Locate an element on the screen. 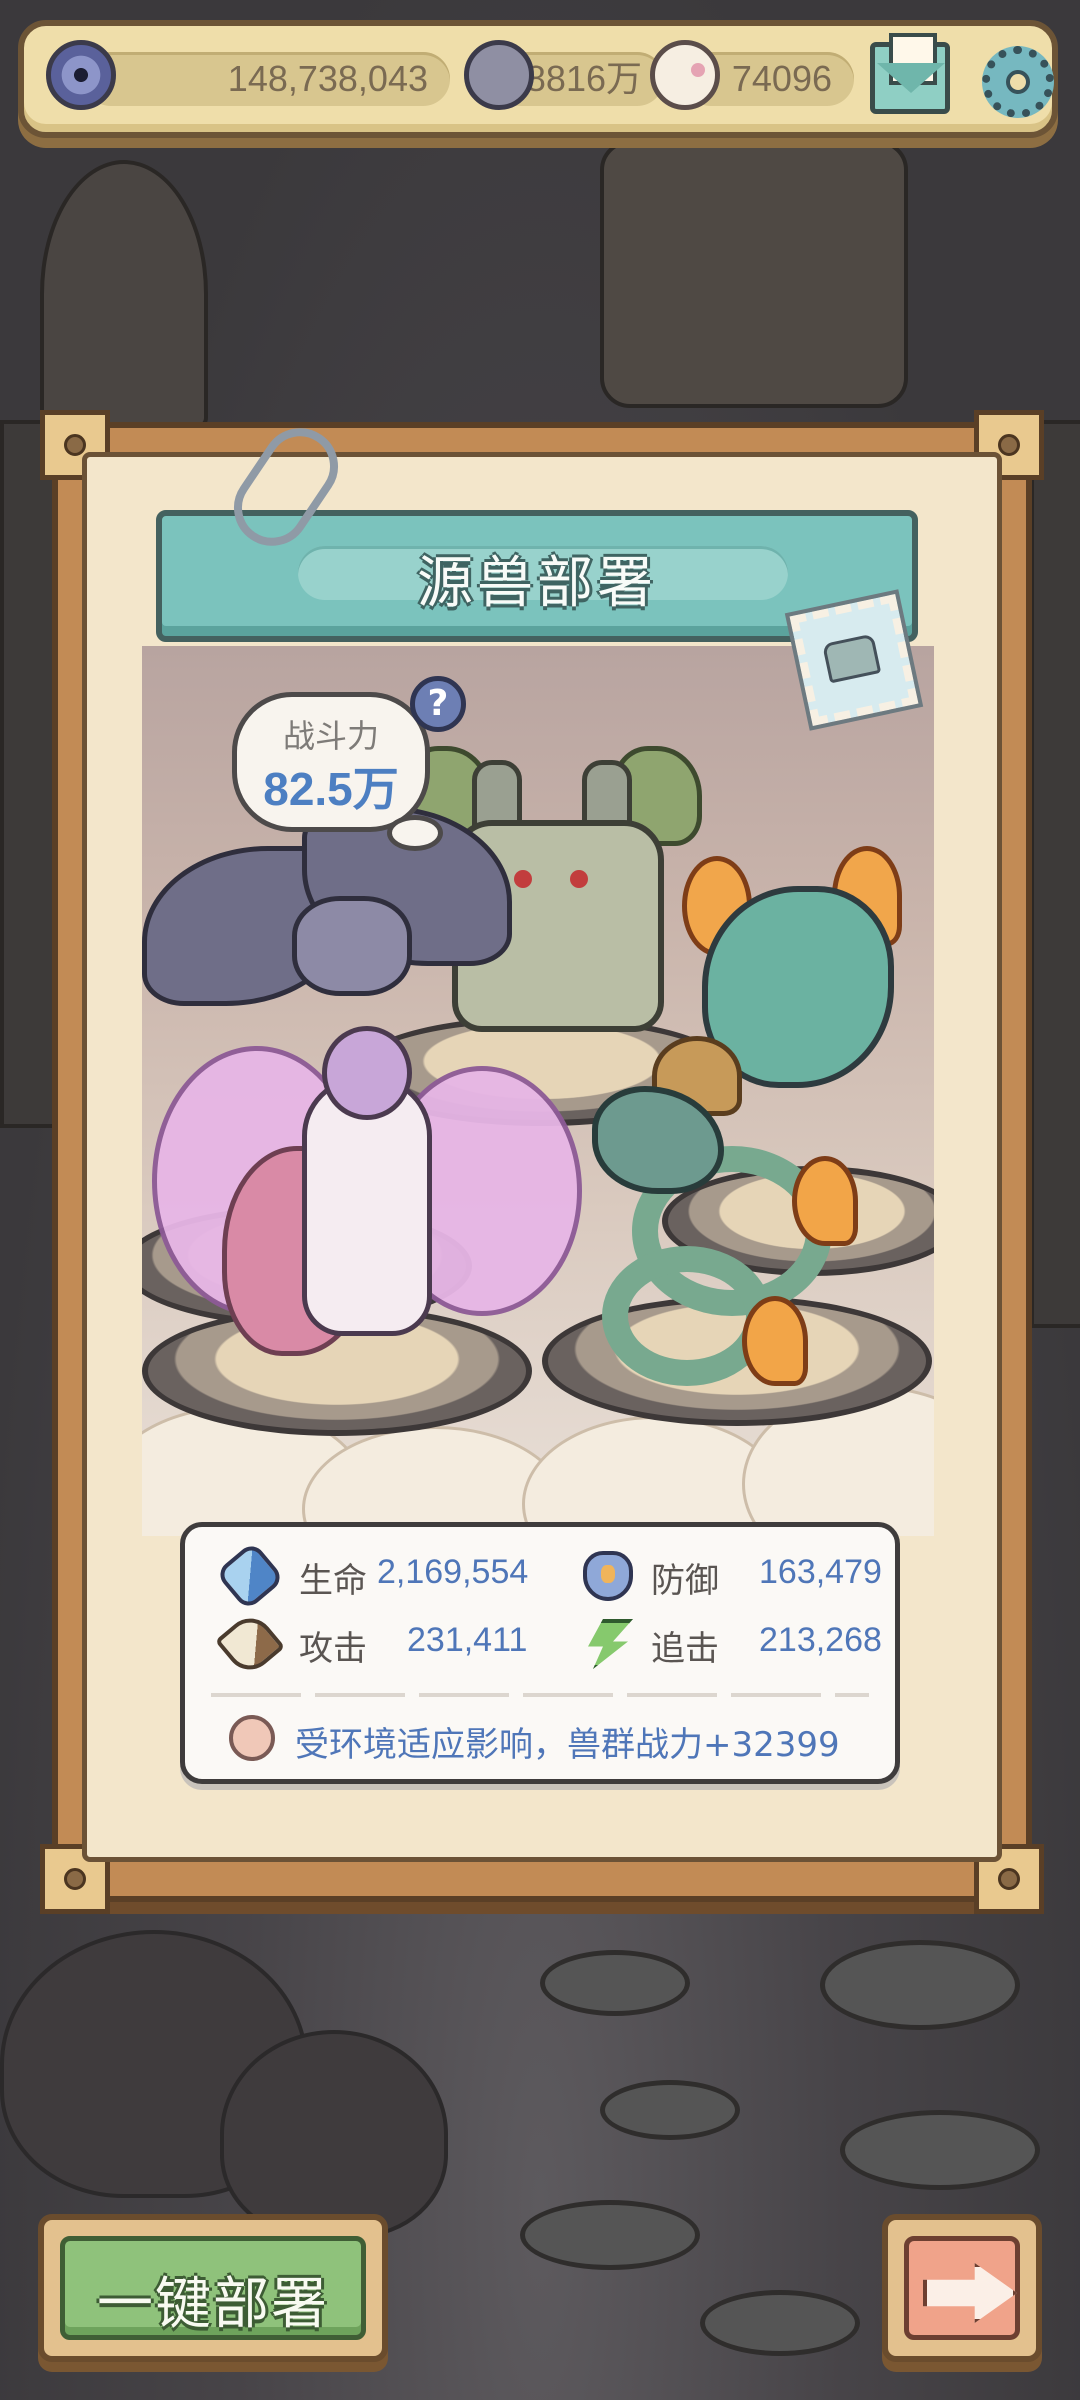 This screenshot has height=2400, width=1080. power-label: 战斗力 is located at coordinates (330, 736).